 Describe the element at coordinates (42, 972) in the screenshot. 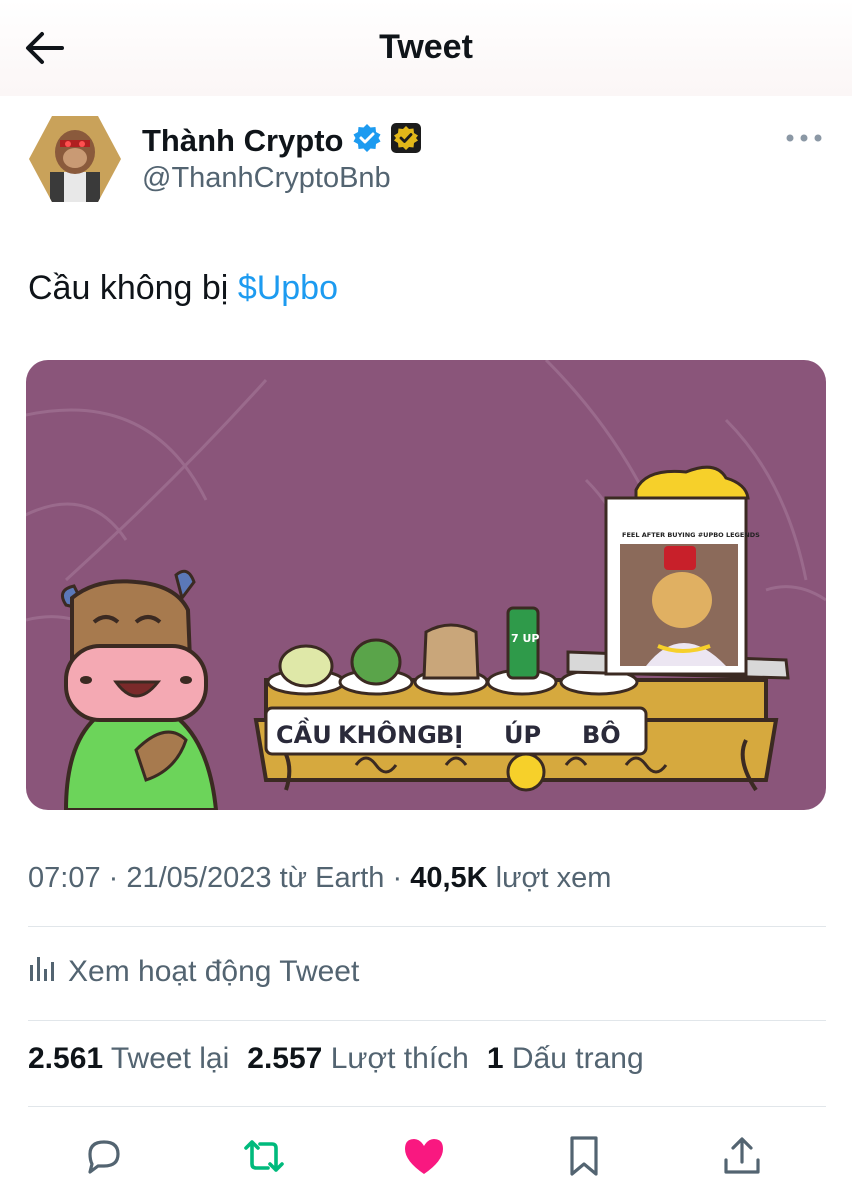

I see `analytics-bar-icon` at that location.